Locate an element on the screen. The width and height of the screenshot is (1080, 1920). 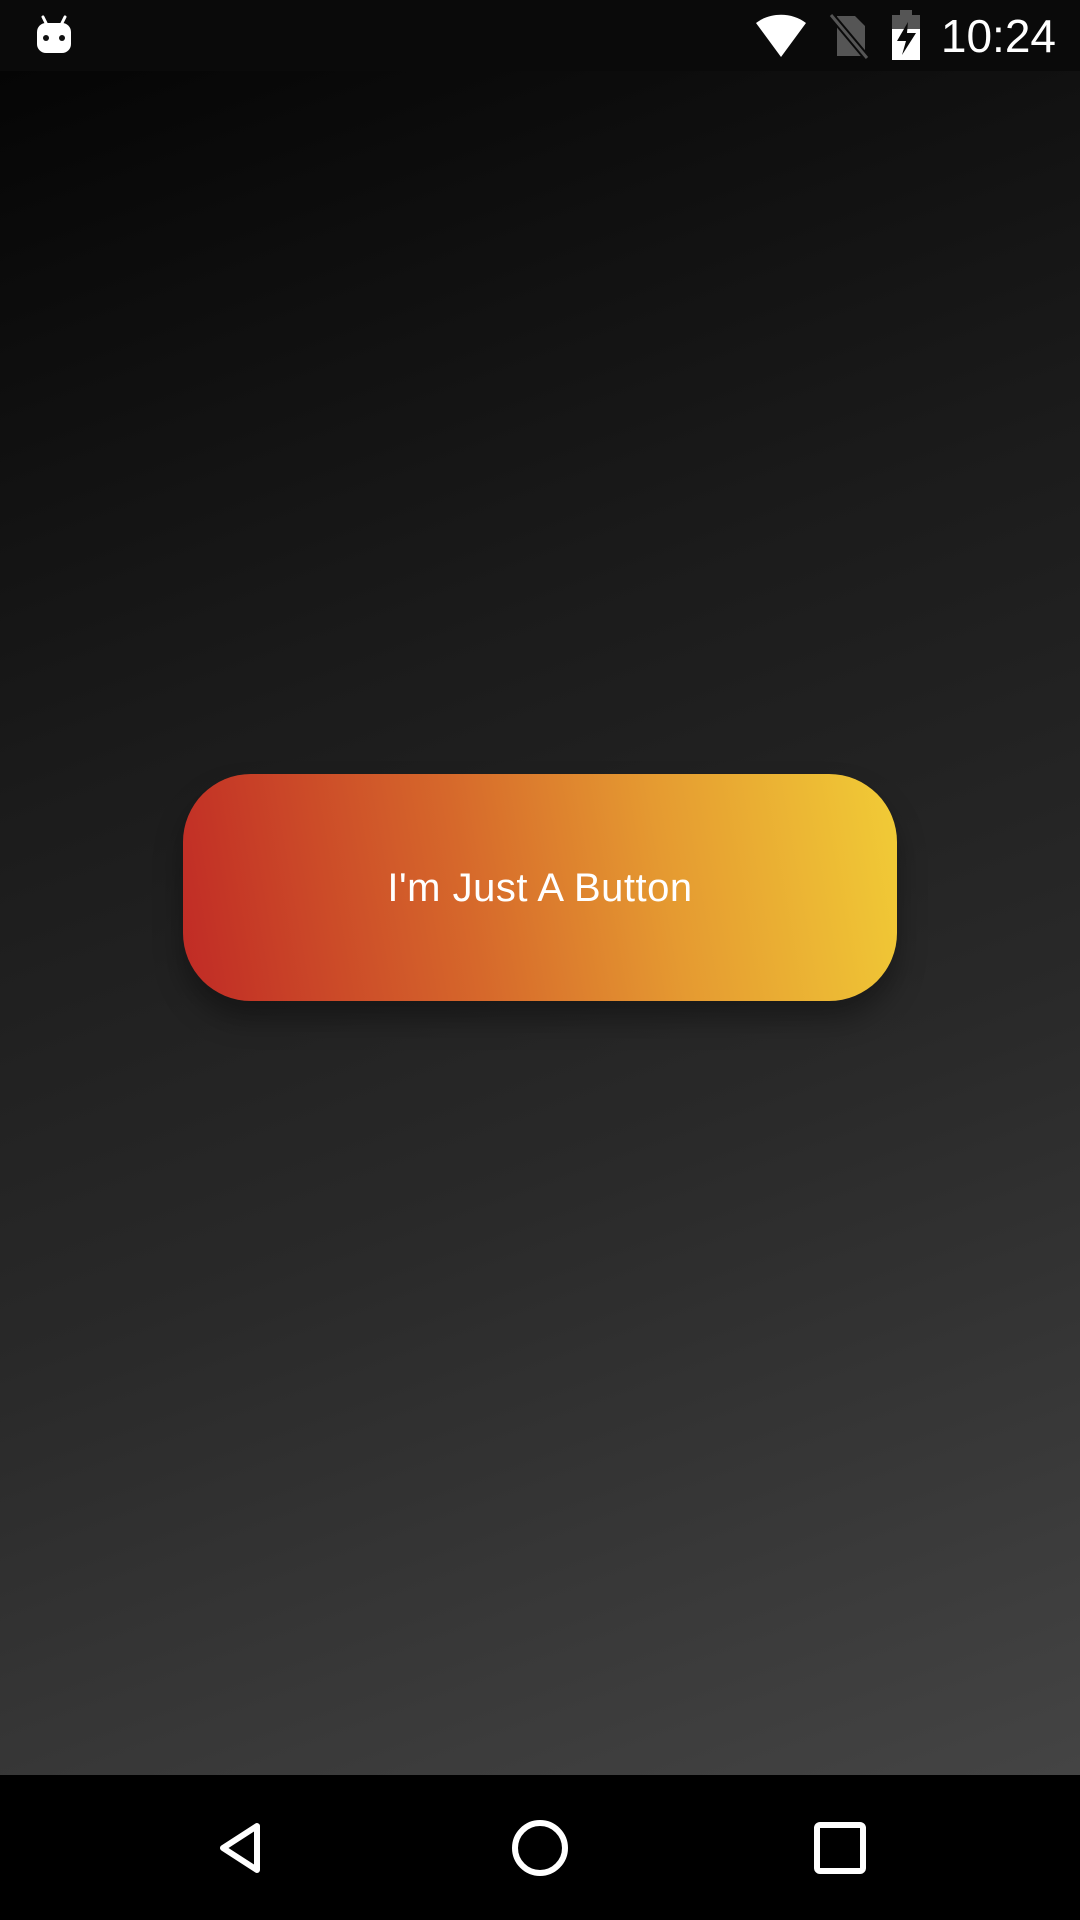
recents-icon is located at coordinates (840, 1848).